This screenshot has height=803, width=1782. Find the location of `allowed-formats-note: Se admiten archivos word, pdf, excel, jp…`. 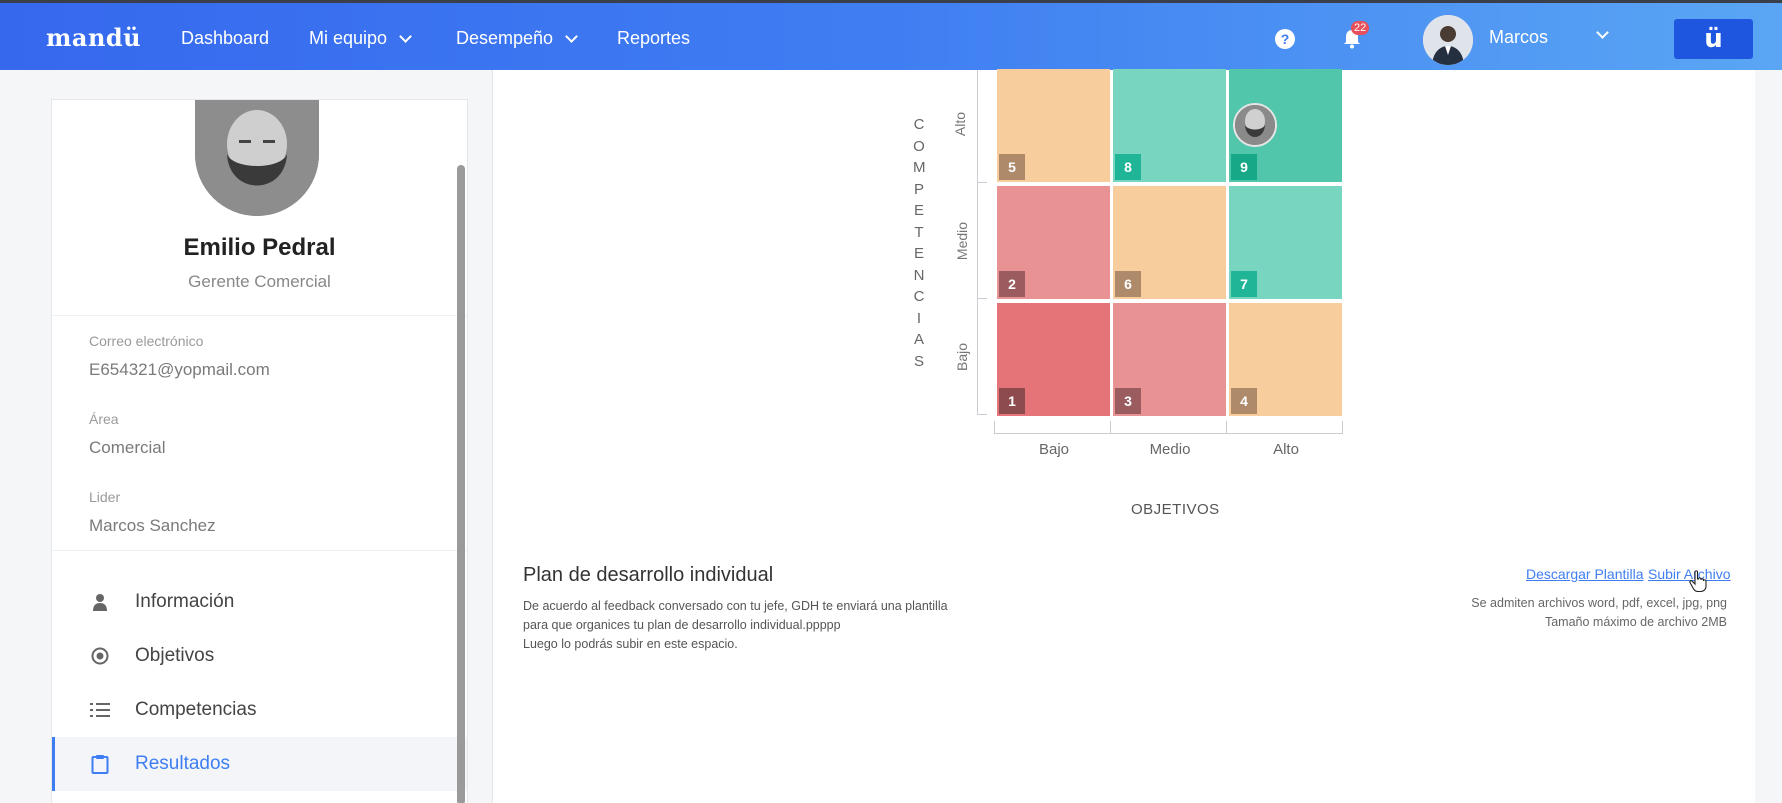

allowed-formats-note: Se admiten archivos word, pdf, excel, jp… is located at coordinates (1599, 603).